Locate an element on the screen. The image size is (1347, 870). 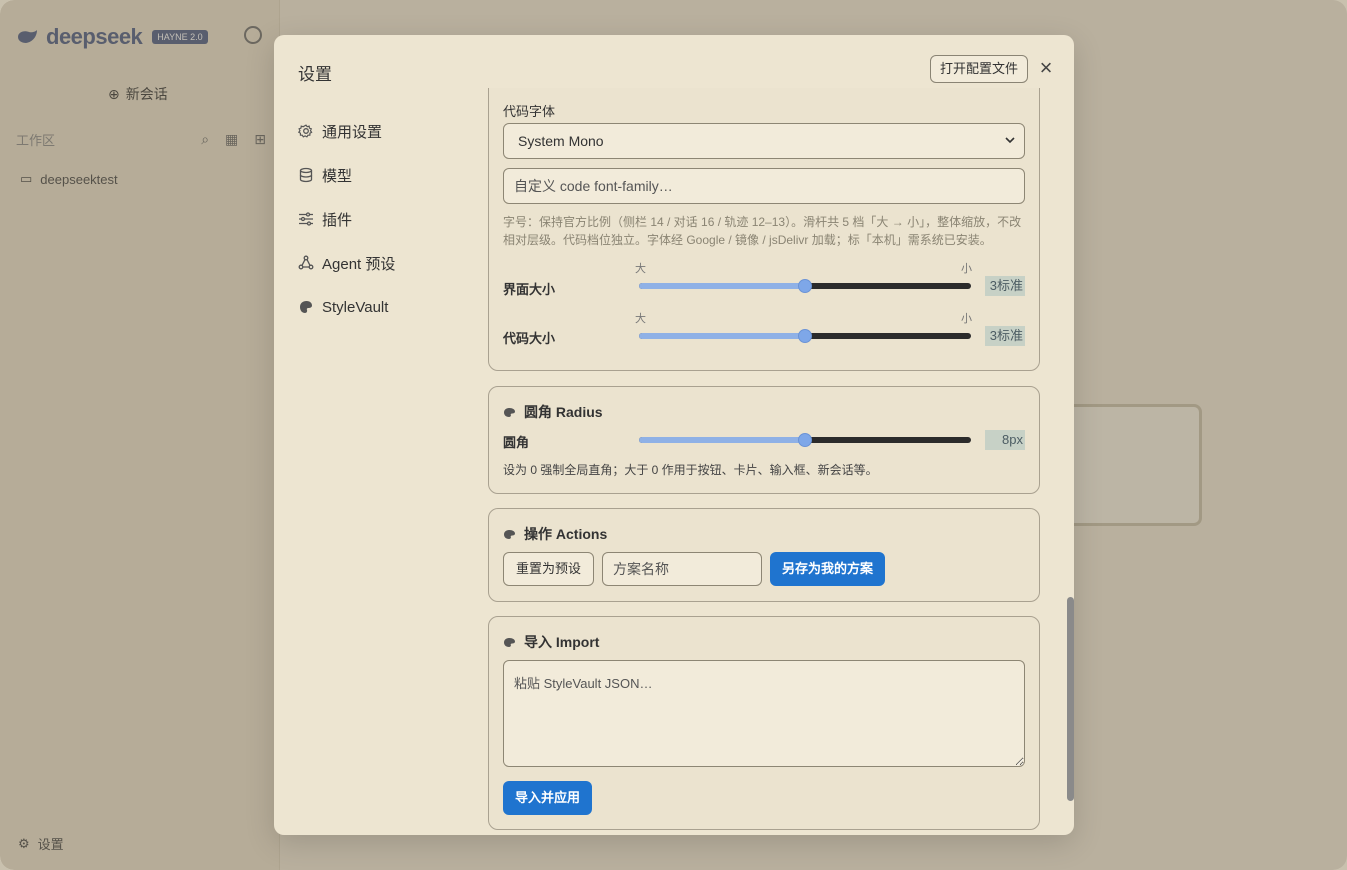
actions-title: 操作 Actions is located at coordinates (566, 534).